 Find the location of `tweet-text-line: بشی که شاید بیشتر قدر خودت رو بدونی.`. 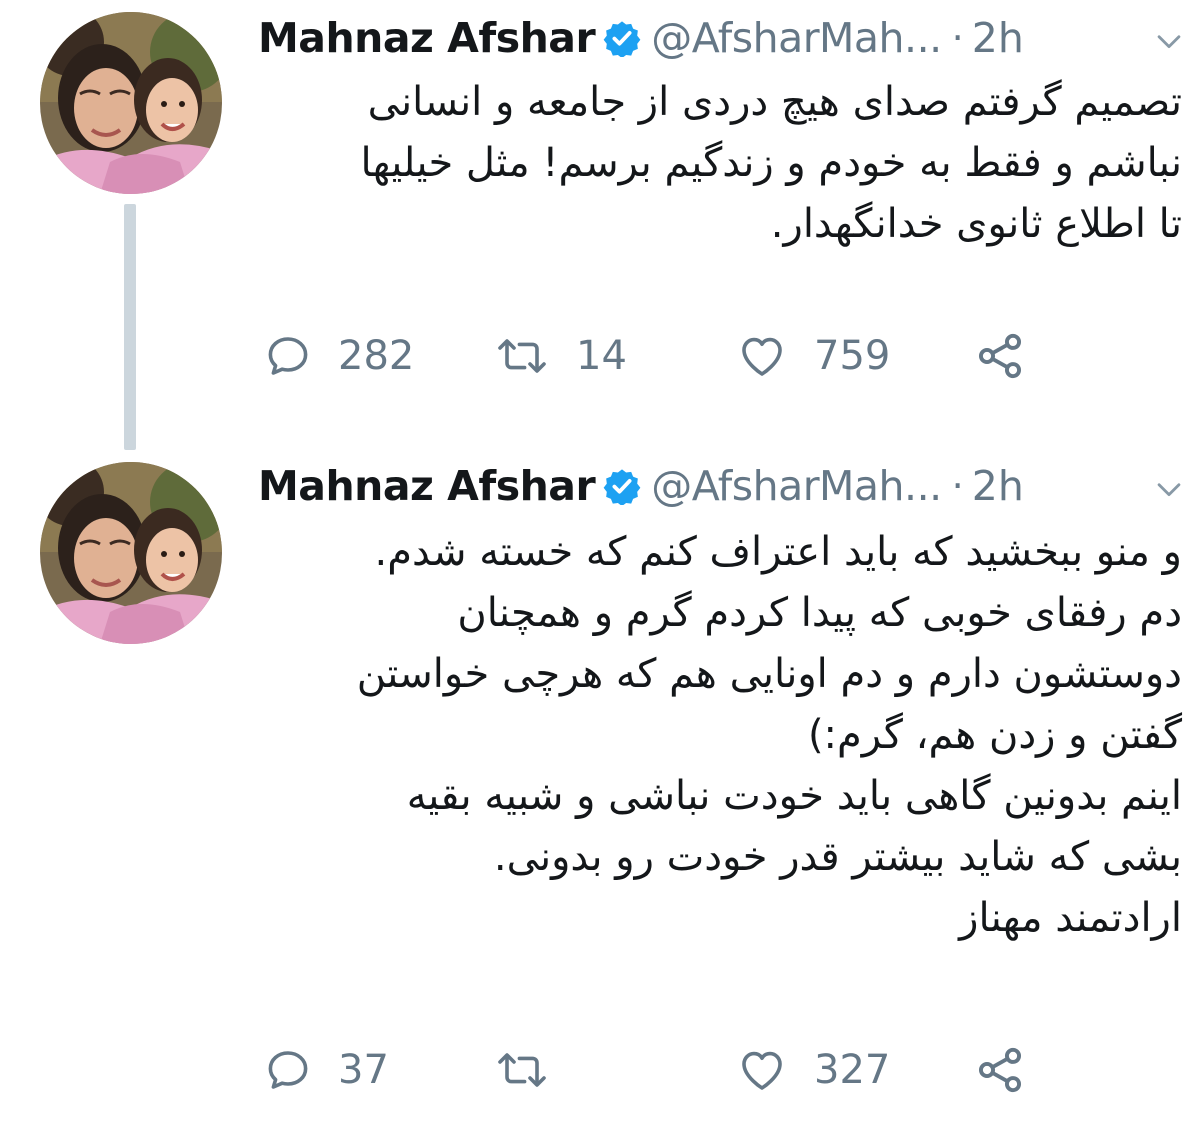

tweet-text-line: بشی که شاید بیشتر قدر خودت رو بدونی. is located at coordinates (837, 857).